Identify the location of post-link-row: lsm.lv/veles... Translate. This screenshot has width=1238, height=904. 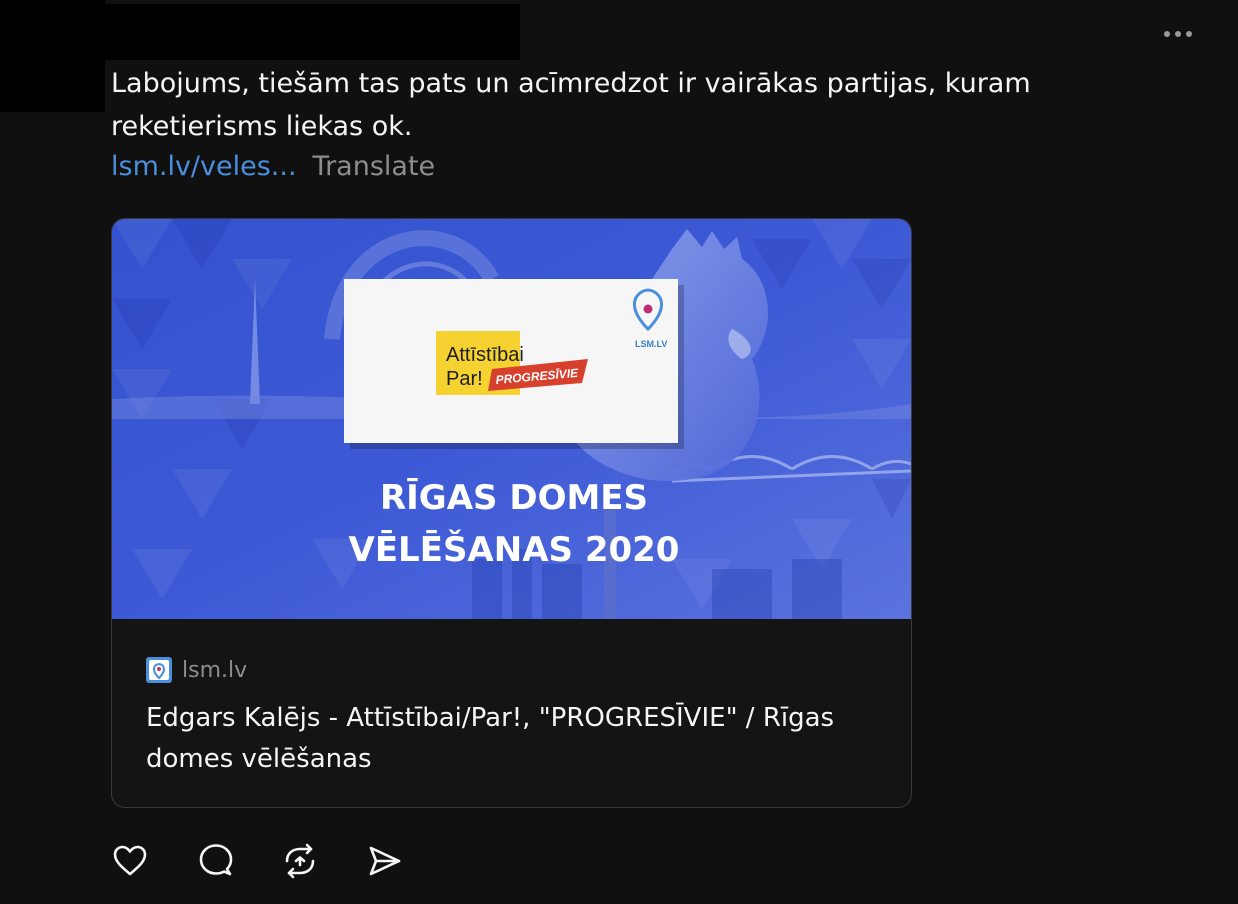
(273, 167).